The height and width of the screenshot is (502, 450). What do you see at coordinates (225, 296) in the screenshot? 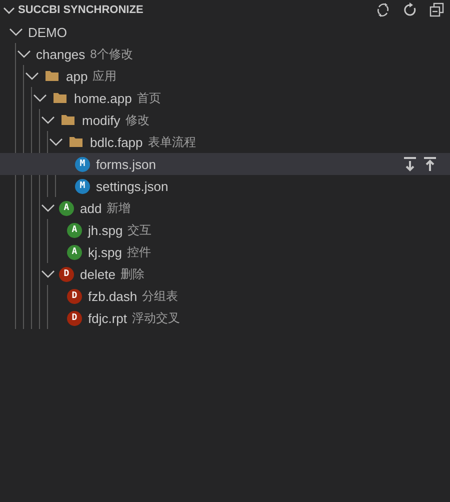
I see `tree-item: D fzb.dash 分组表` at bounding box center [225, 296].